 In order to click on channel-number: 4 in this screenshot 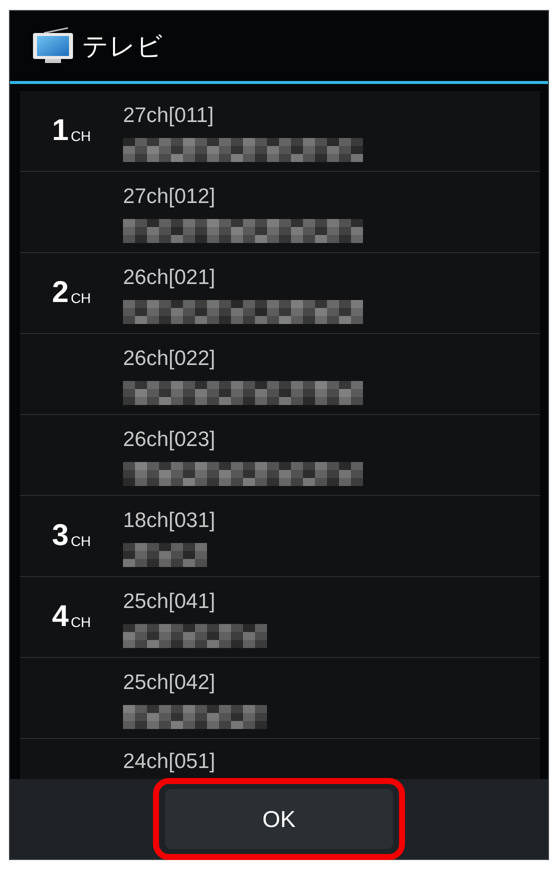, I will do `click(60, 617)`.